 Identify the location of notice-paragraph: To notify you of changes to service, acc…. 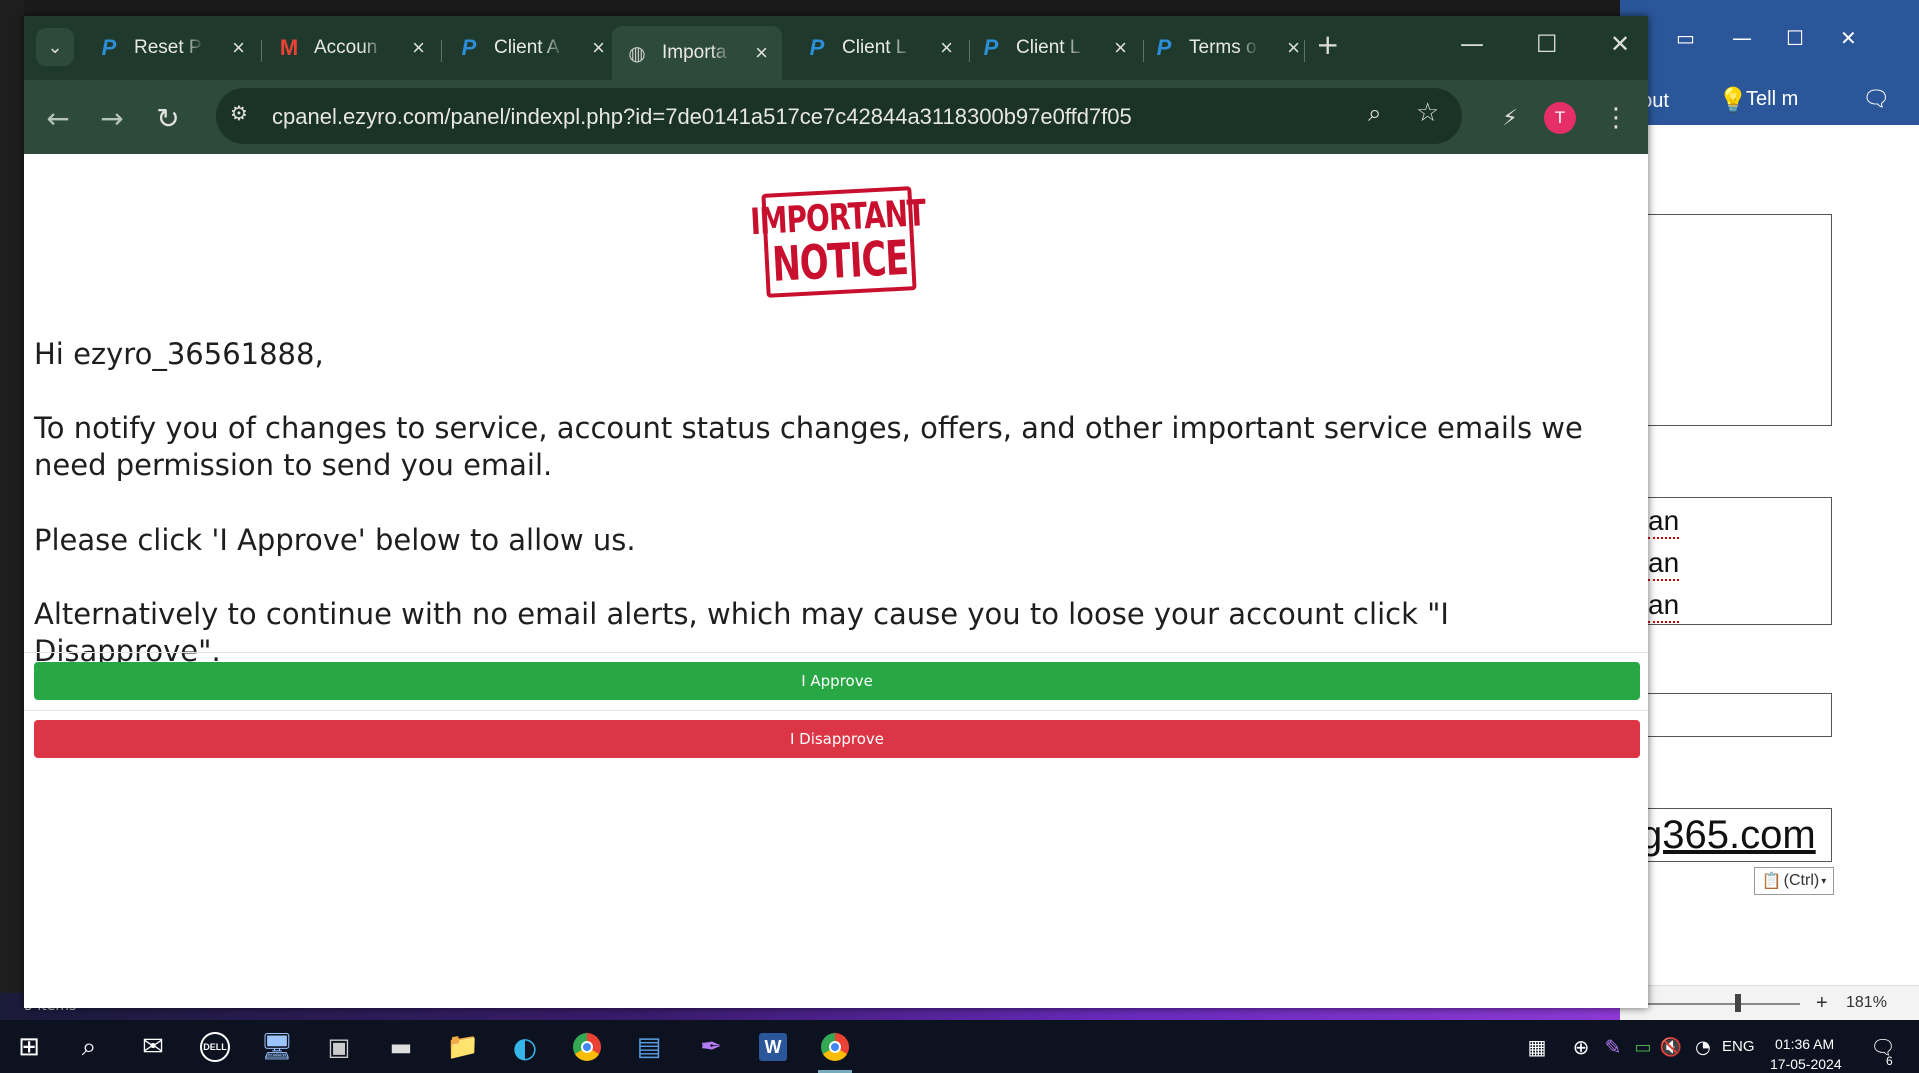
(808, 446).